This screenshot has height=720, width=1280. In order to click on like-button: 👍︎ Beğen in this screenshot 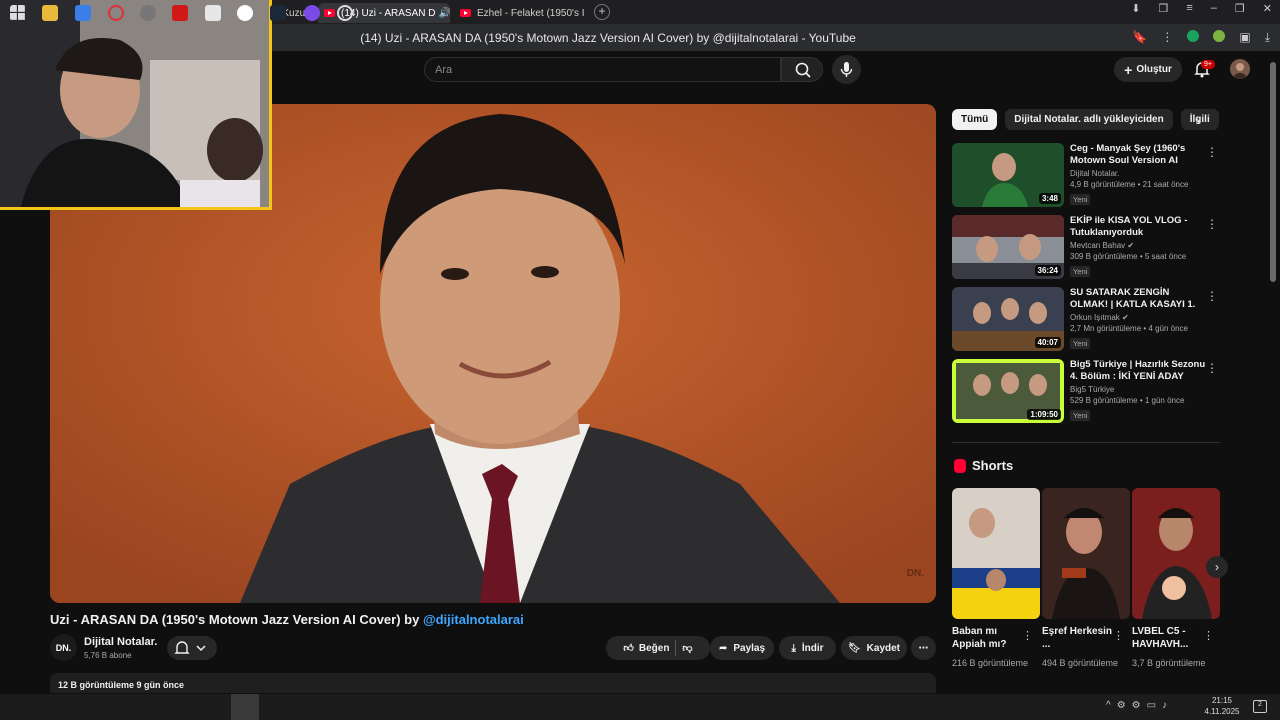, I will do `click(646, 648)`.